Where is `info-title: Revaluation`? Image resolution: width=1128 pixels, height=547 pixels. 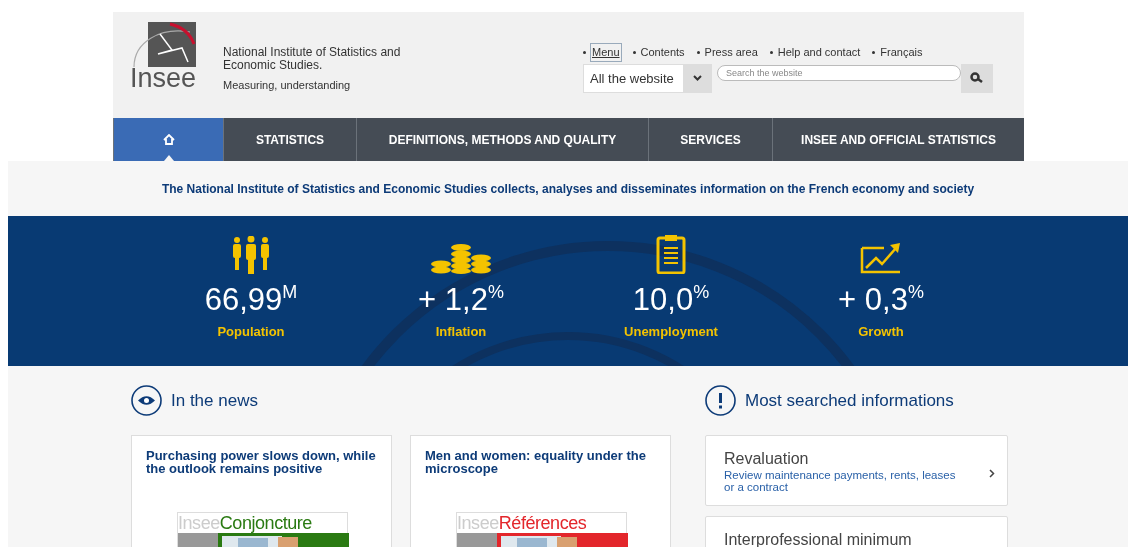 info-title: Revaluation is located at coordinates (767, 458).